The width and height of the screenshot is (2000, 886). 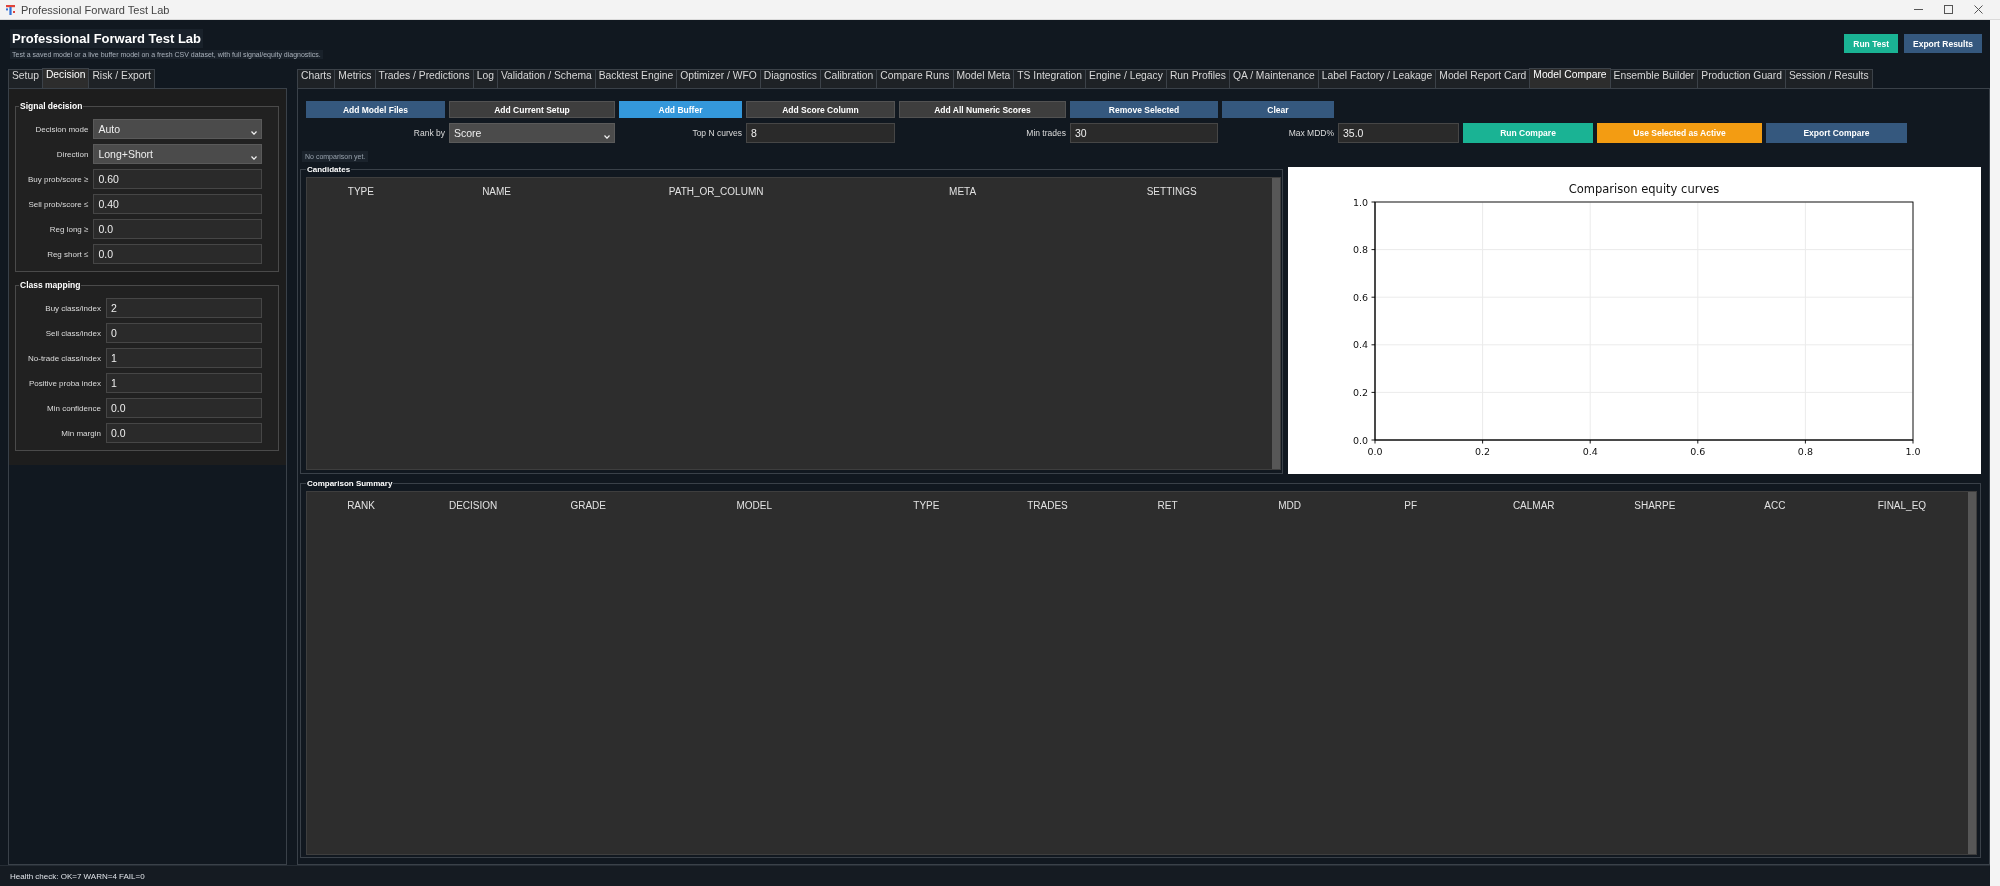 What do you see at coordinates (1360, 202) in the screenshot?
I see `y-tick-label: 1.0` at bounding box center [1360, 202].